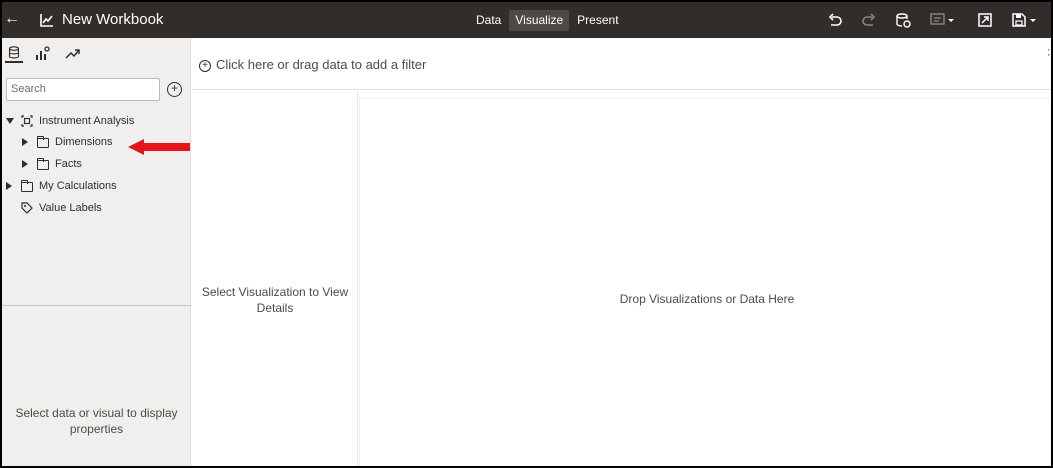 Image resolution: width=1053 pixels, height=468 pixels. Describe the element at coordinates (46, 20) in the screenshot. I see `workbook-icon` at that location.